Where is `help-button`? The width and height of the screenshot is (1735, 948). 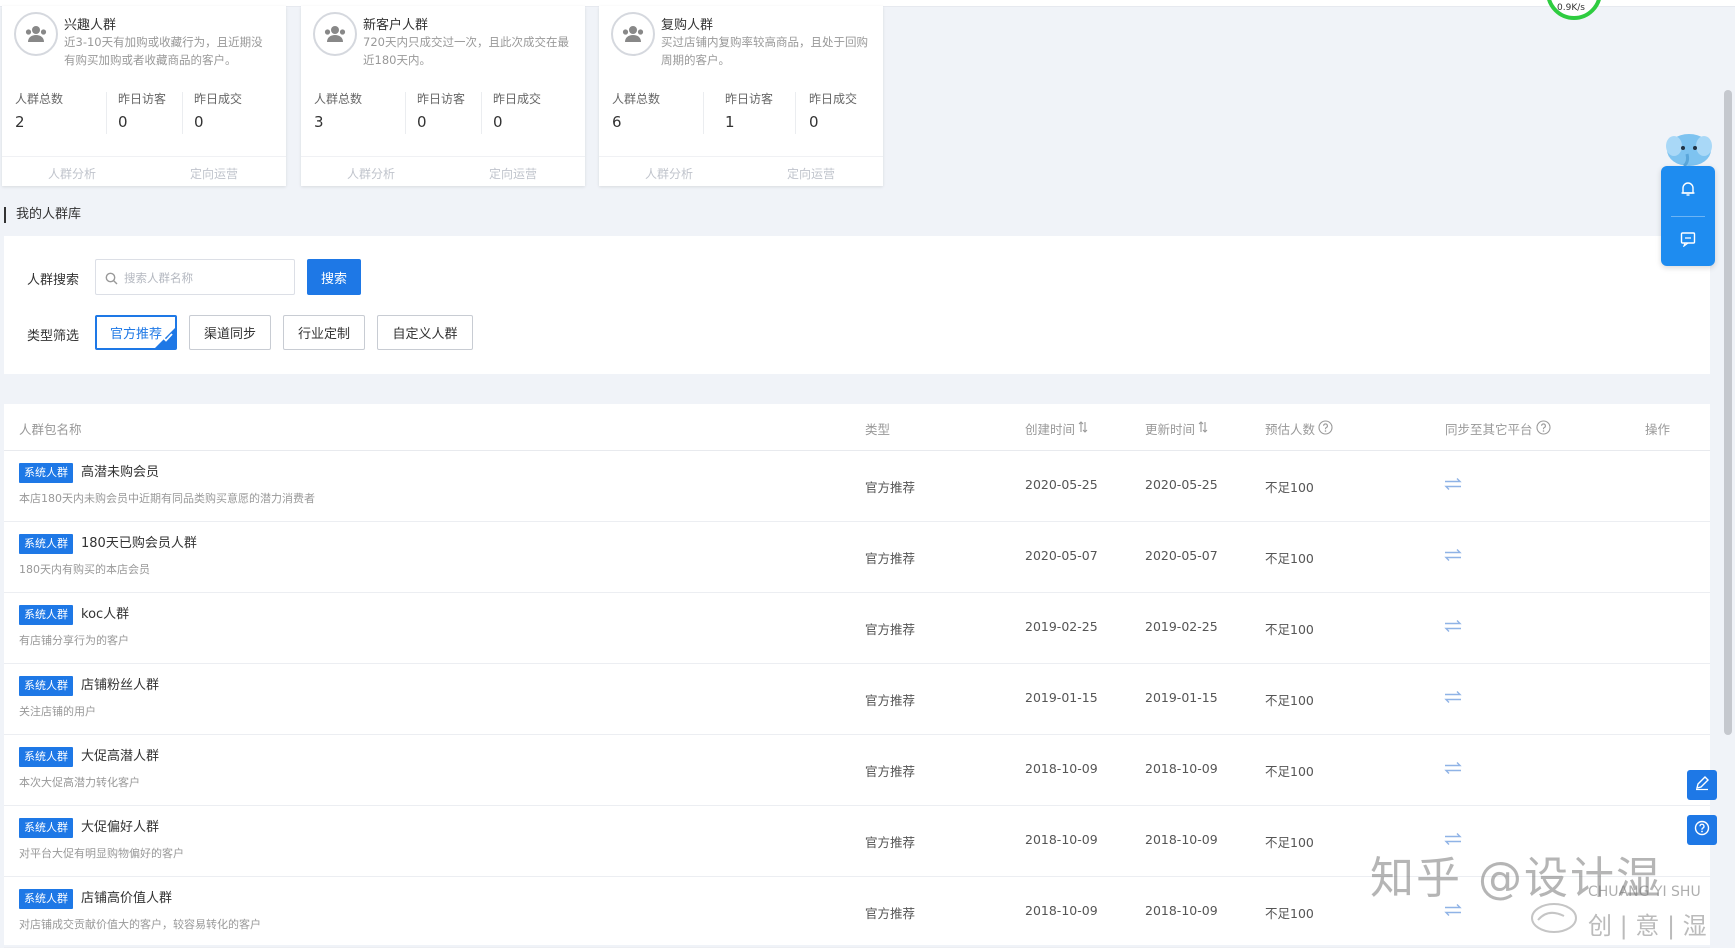
help-button is located at coordinates (1702, 830).